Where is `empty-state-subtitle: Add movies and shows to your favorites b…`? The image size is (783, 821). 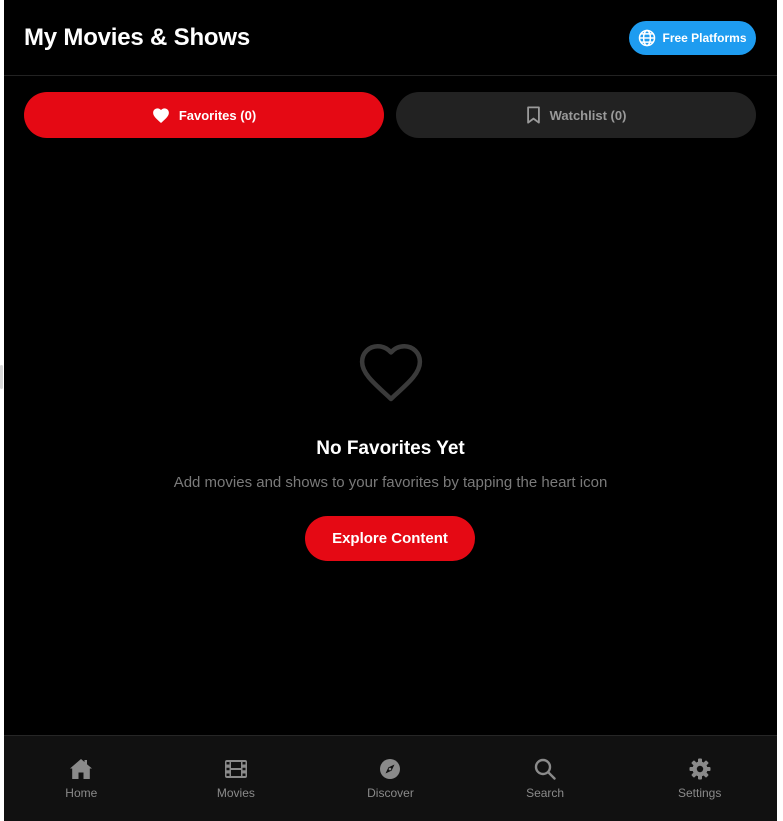
empty-state-subtitle: Add movies and shows to your favorites b… is located at coordinates (390, 482).